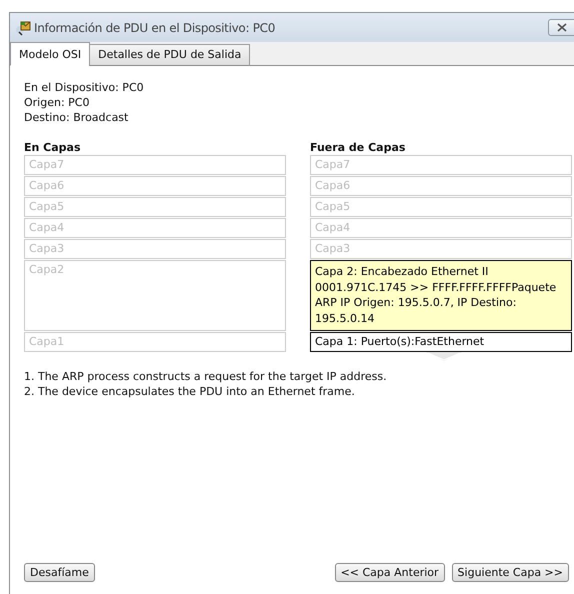 The image size is (574, 594). What do you see at coordinates (50, 54) in the screenshot?
I see `tab: Modelo OSI` at bounding box center [50, 54].